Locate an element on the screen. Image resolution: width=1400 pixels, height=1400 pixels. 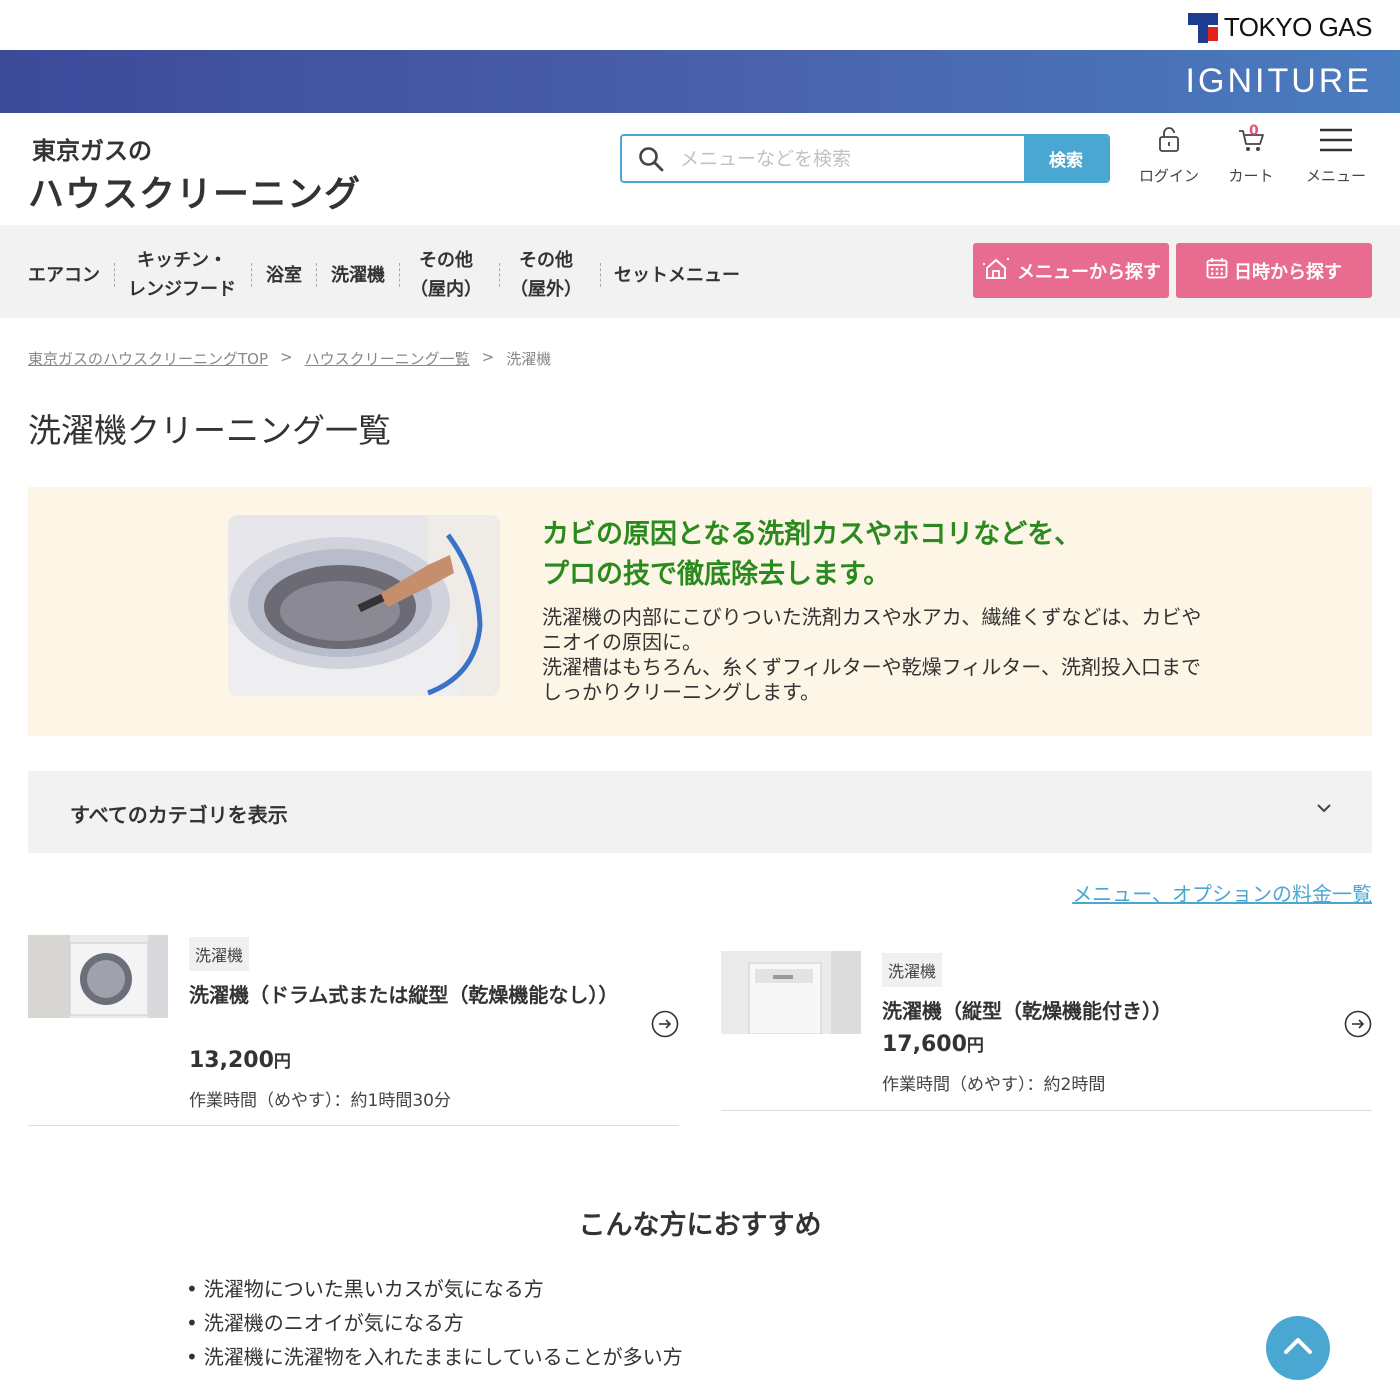
cart-label: カート is located at coordinates (1251, 176).